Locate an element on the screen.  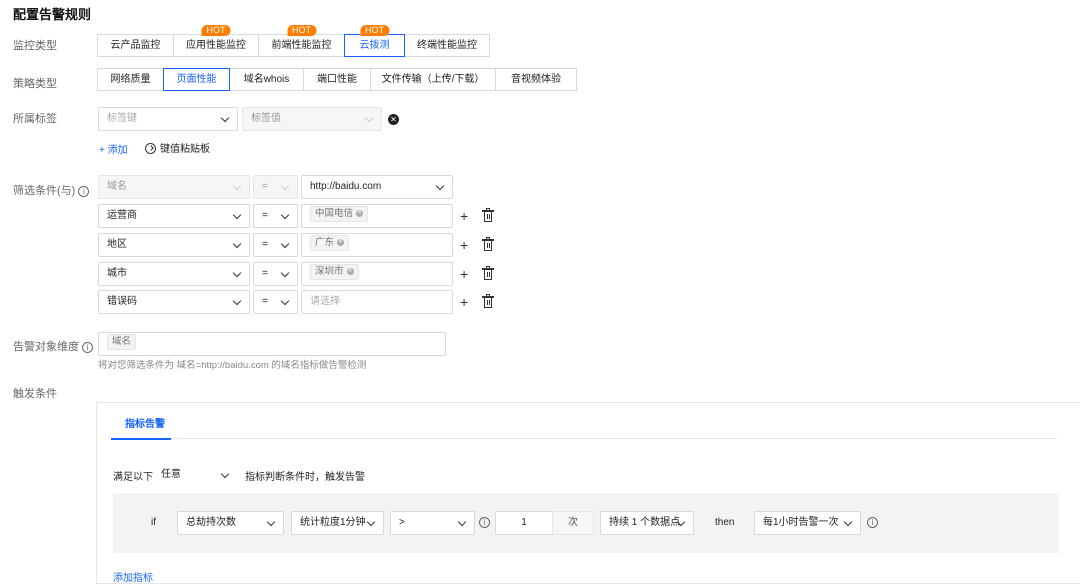
strategy-type-network: 网络质量 is located at coordinates (130, 79).